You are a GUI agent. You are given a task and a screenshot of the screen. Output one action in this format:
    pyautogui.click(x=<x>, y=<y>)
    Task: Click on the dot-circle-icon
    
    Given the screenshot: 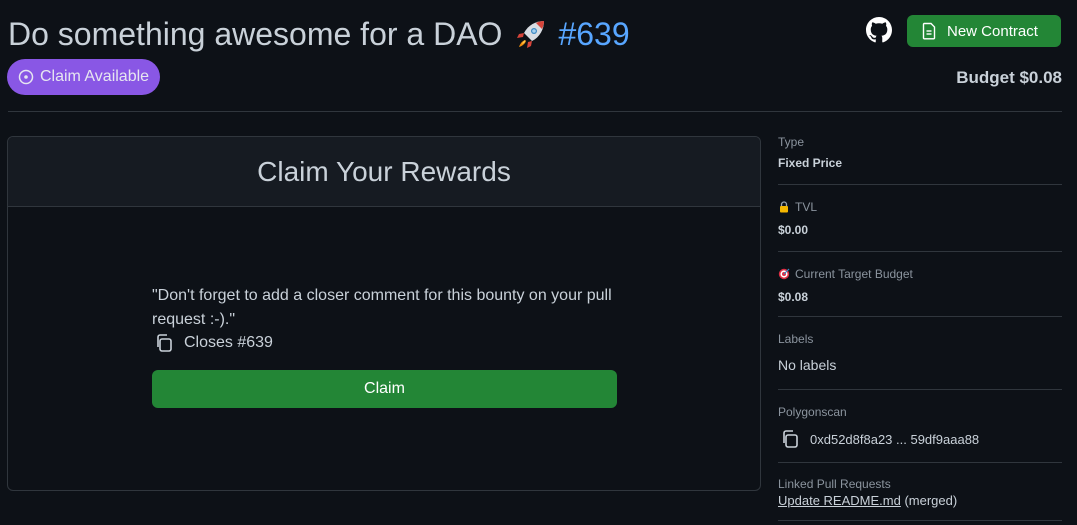 What is the action you would take?
    pyautogui.click(x=26, y=77)
    